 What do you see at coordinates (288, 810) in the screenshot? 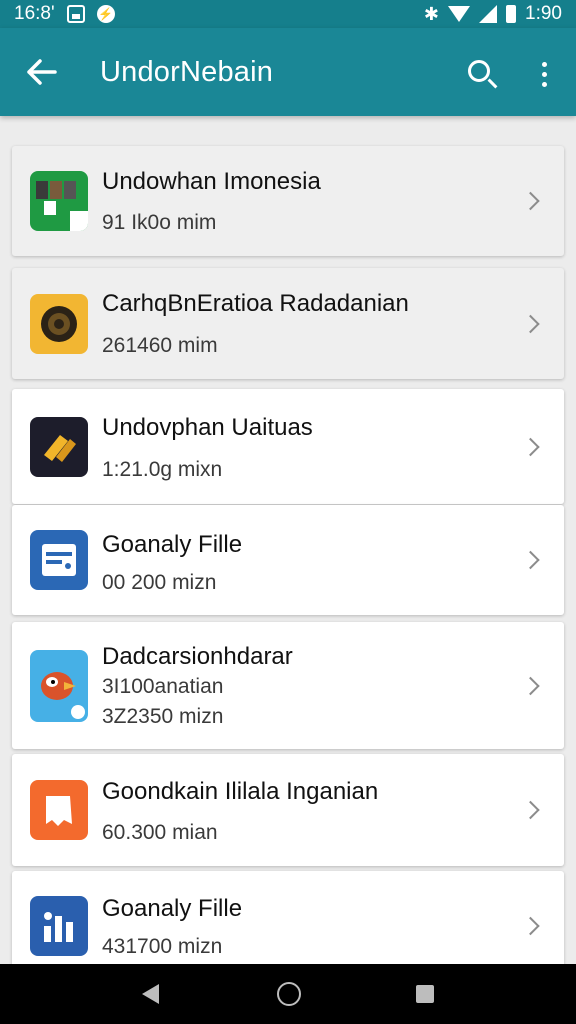
I see `list-item: Goondkain Ililala Inganian 60.300 mian` at bounding box center [288, 810].